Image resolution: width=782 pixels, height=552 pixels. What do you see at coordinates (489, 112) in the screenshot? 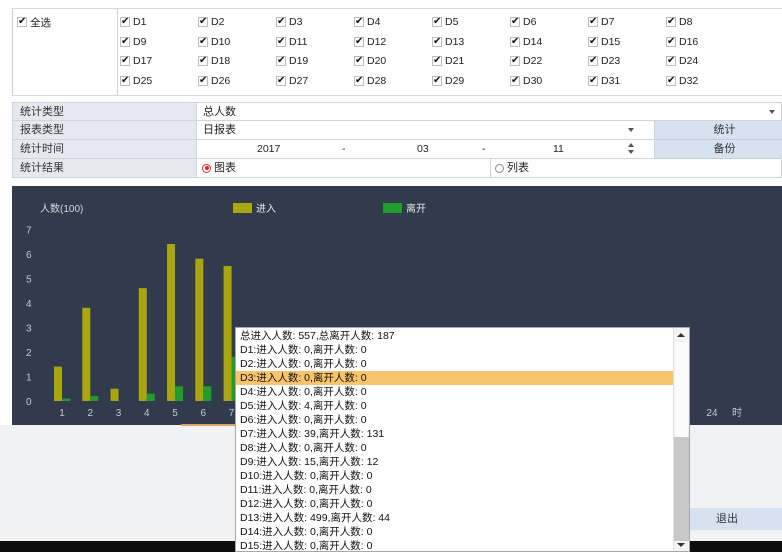
I see `stat-type-select: 总人数` at bounding box center [489, 112].